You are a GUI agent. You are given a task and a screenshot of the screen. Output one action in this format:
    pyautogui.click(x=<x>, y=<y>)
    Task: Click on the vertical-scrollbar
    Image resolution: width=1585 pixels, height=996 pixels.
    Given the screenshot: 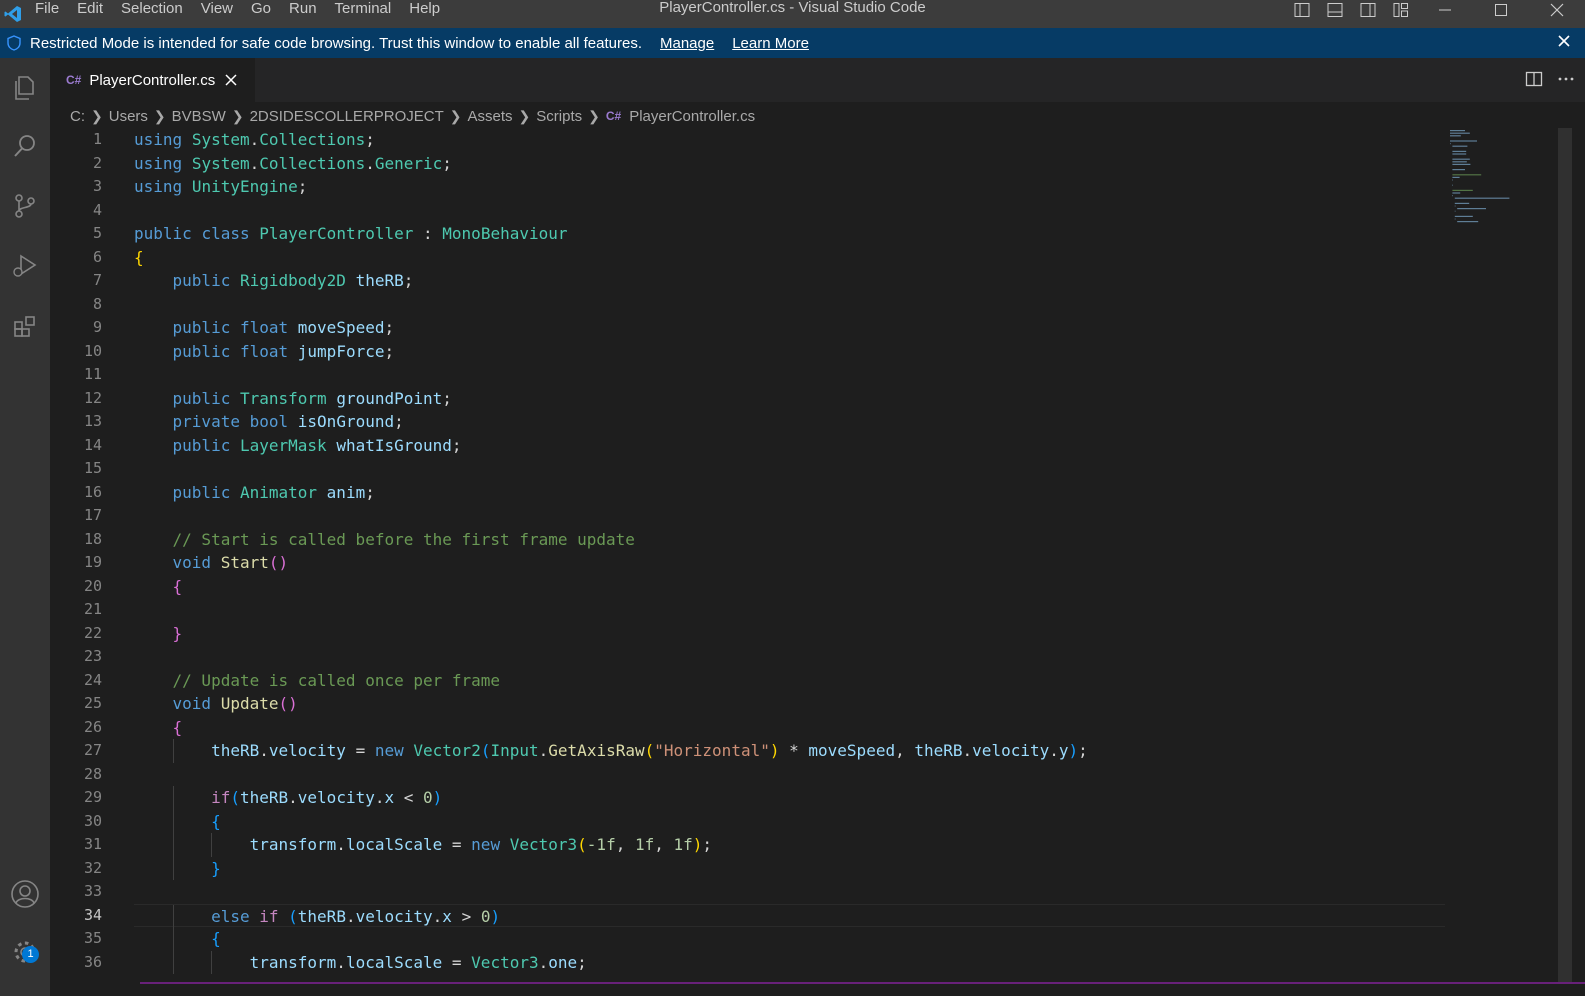 What is the action you would take?
    pyautogui.click(x=1565, y=555)
    